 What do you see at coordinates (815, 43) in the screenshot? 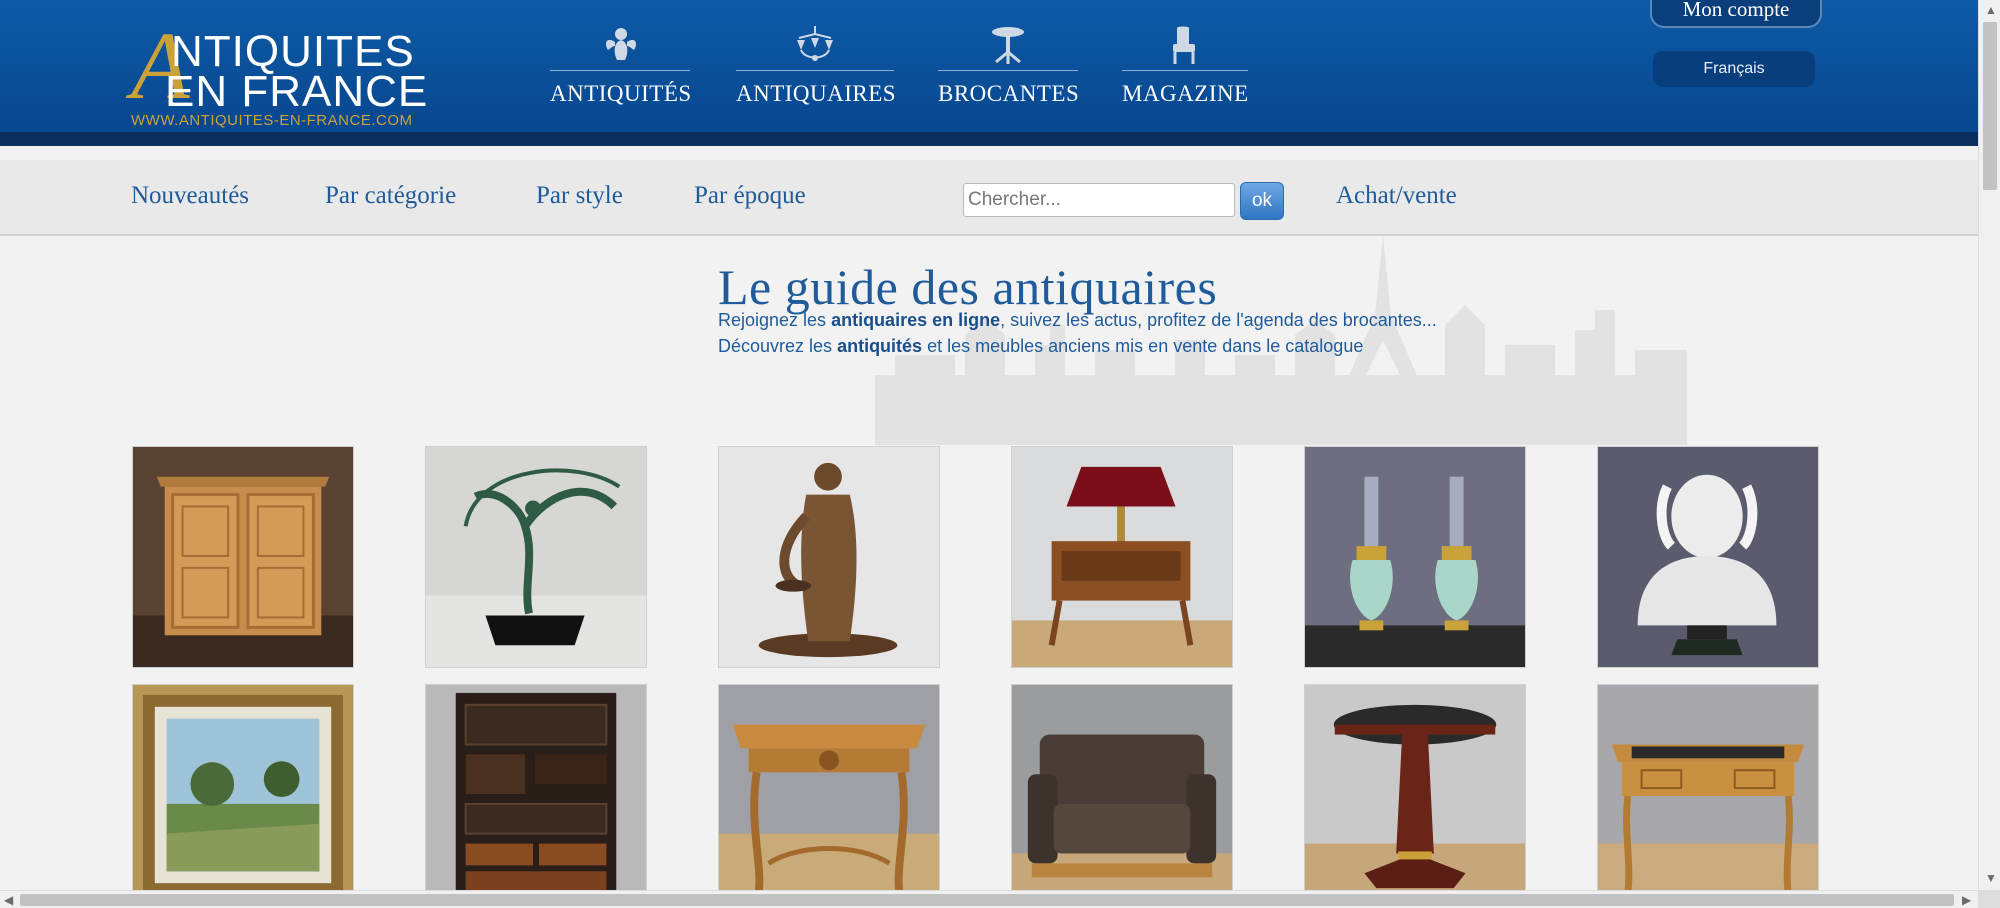
I see `chandelier-icon` at bounding box center [815, 43].